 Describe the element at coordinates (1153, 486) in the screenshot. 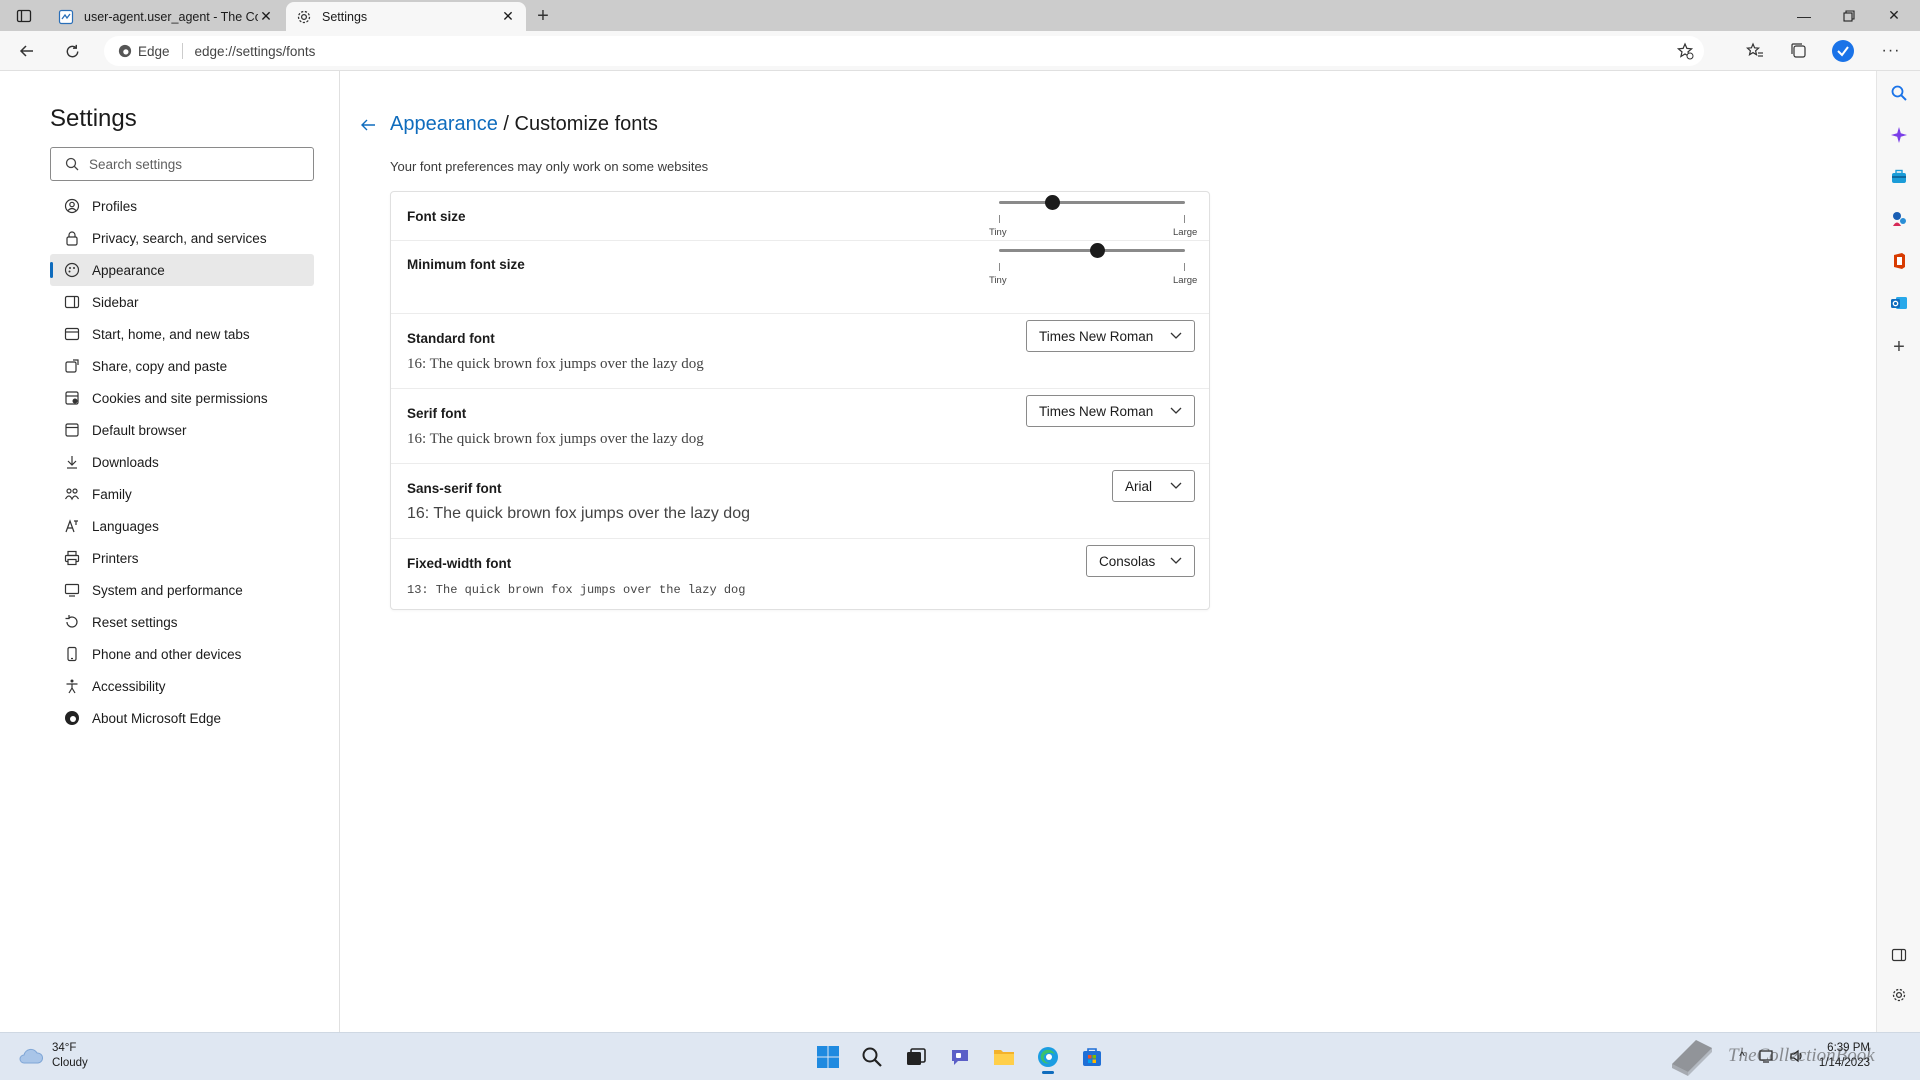

I see `sans-serif-font-dropdown: Arial` at that location.